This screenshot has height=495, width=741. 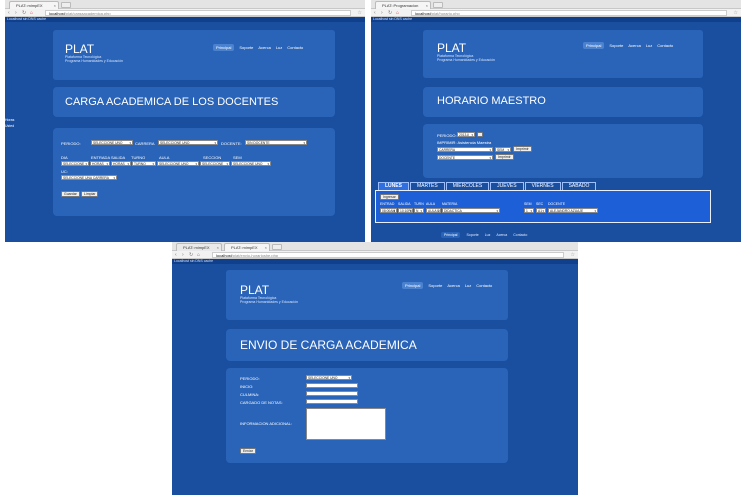 I want to click on informacion-adicional-textarea, so click(x=346, y=424).